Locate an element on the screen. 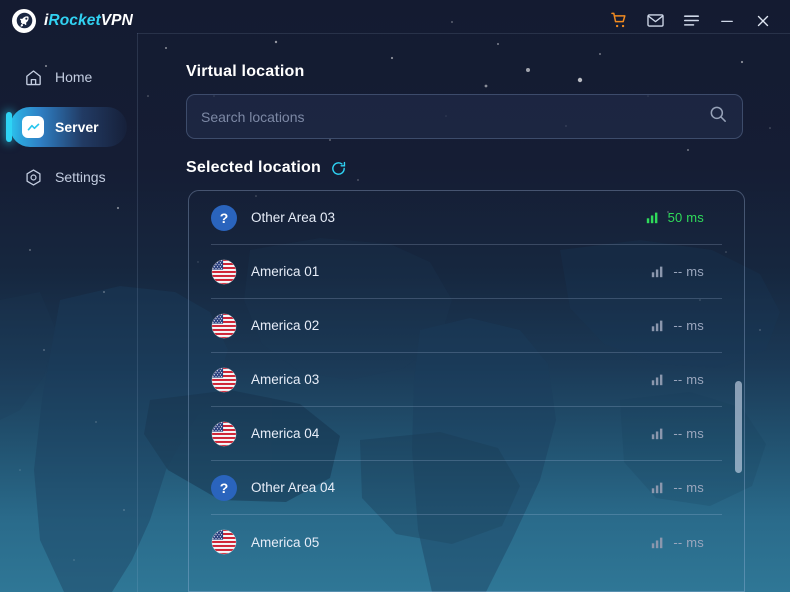  minimize-button is located at coordinates (727, 21).